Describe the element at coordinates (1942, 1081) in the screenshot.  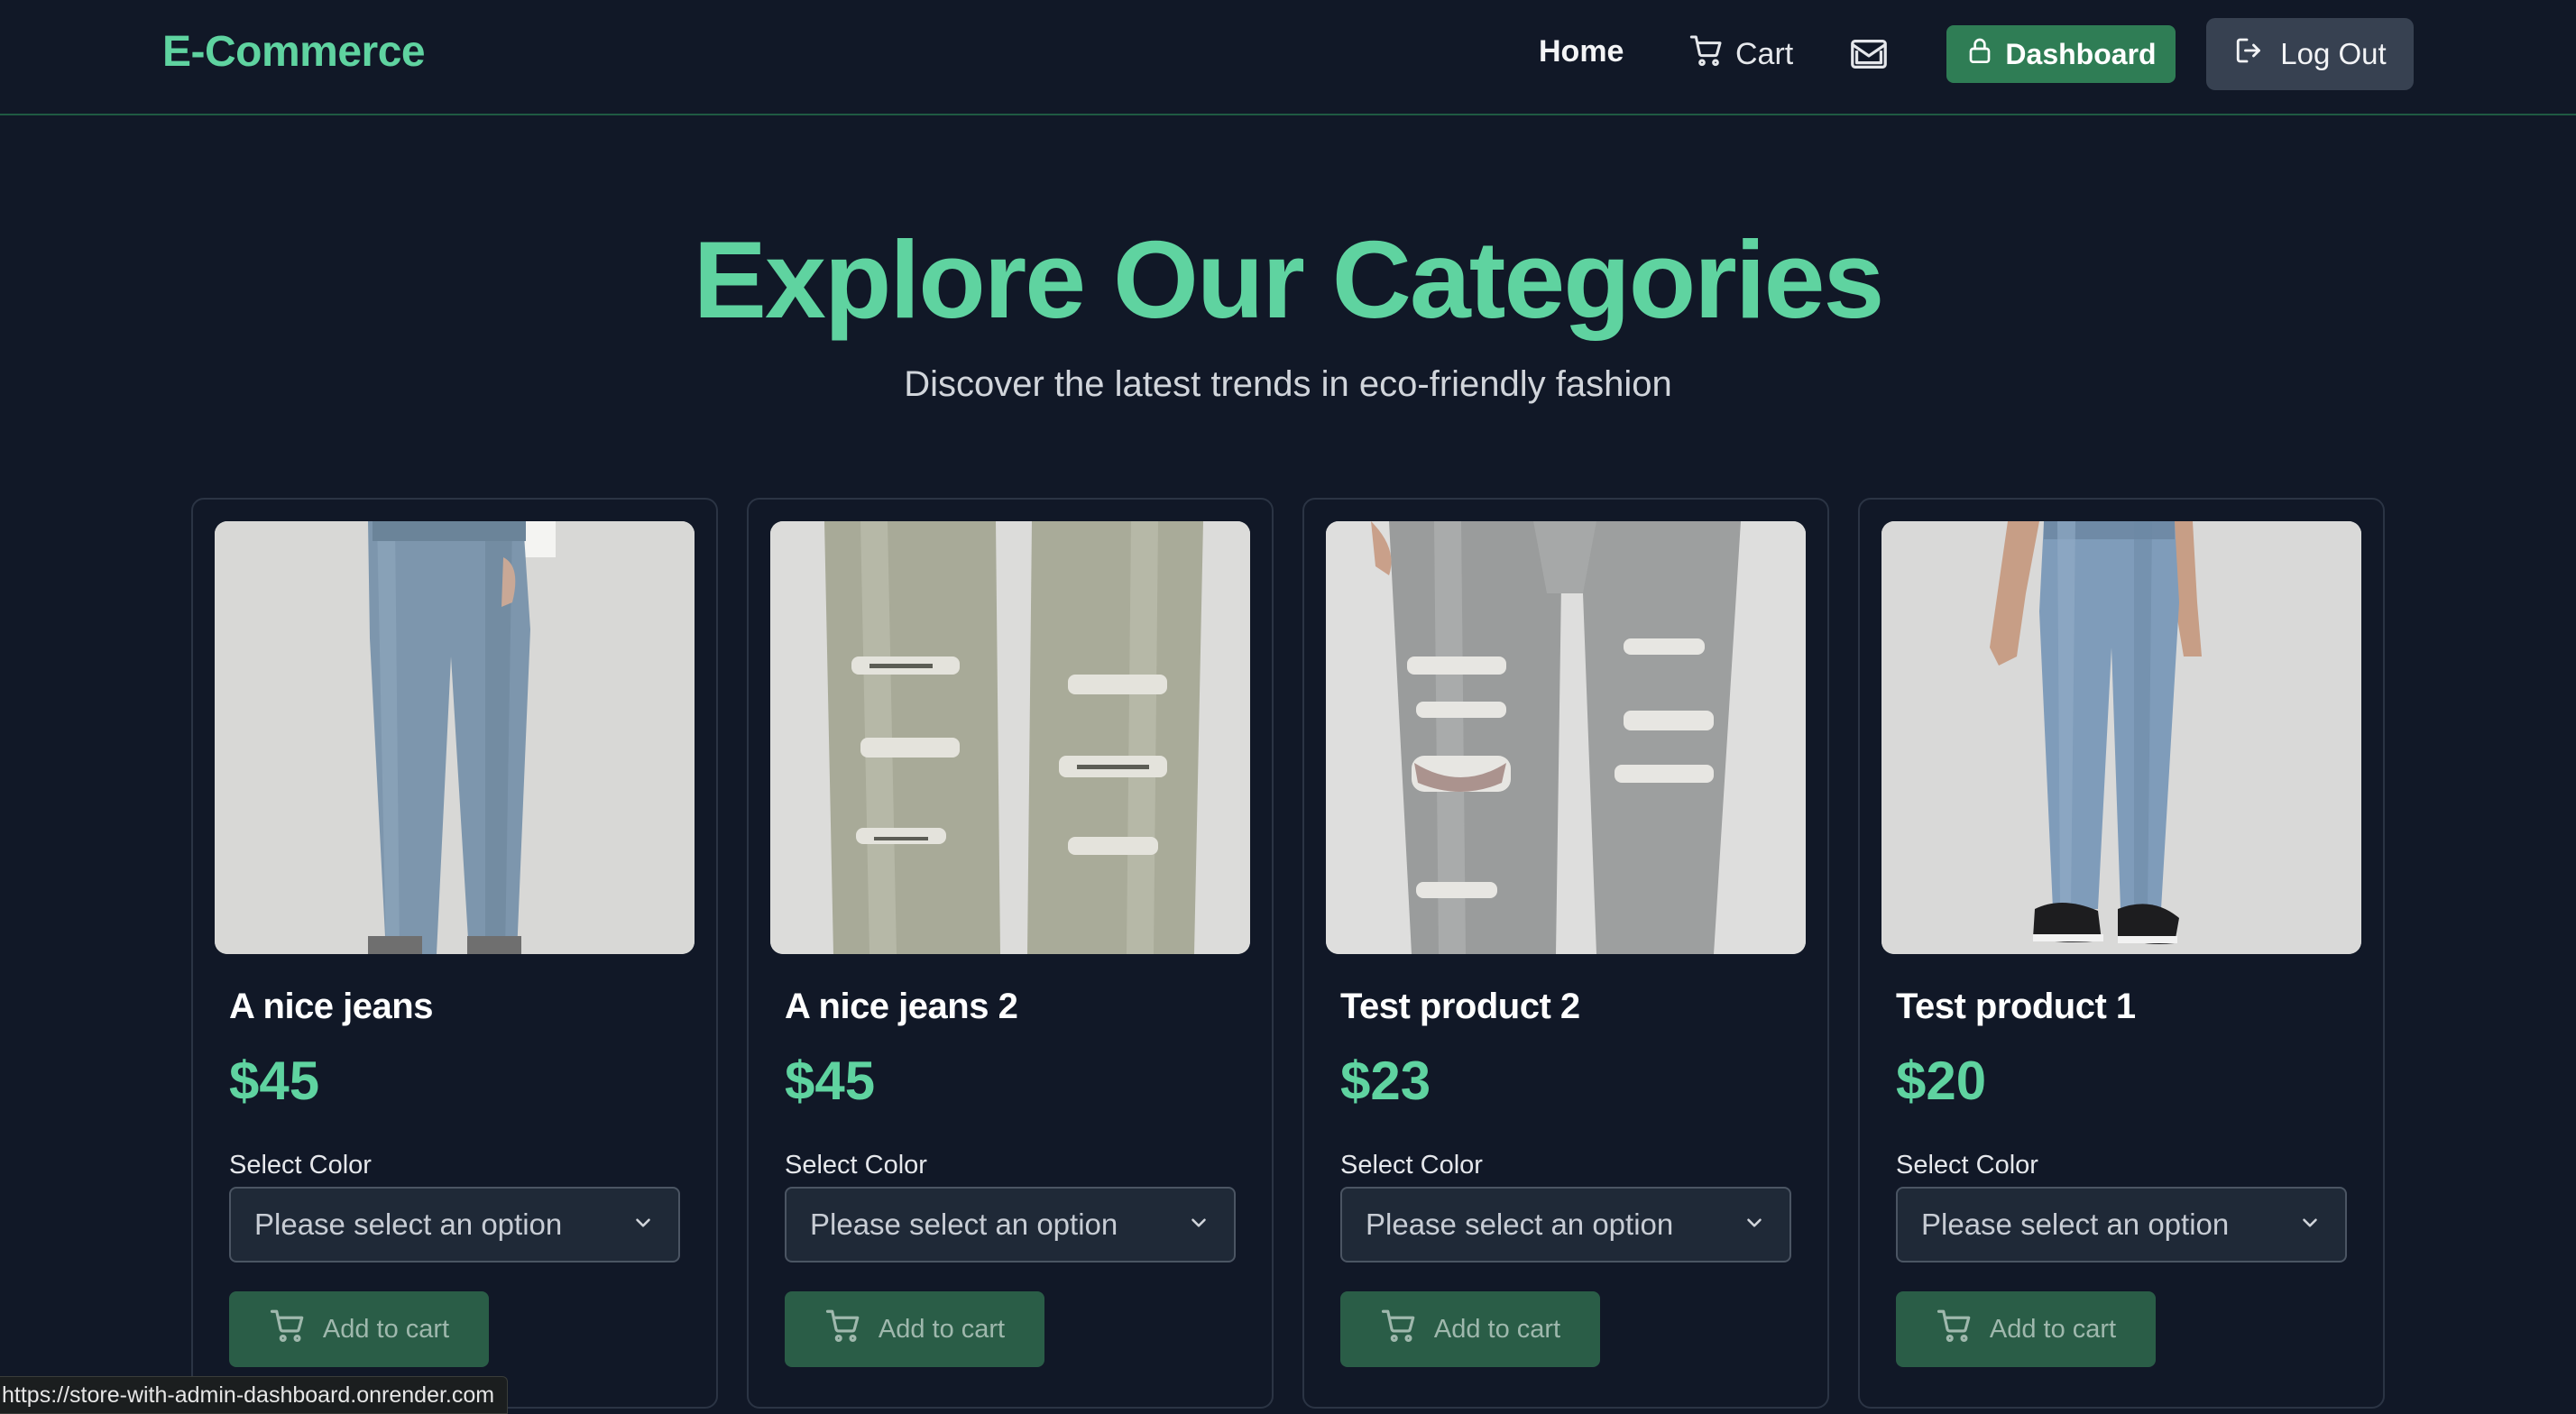
I see `product-price: $20` at that location.